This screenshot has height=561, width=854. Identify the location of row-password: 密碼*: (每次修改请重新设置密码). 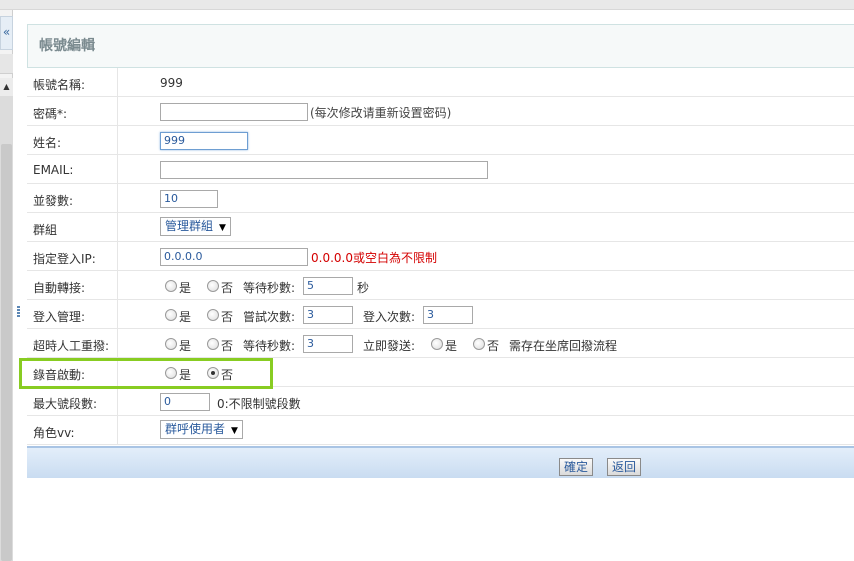
(440, 111).